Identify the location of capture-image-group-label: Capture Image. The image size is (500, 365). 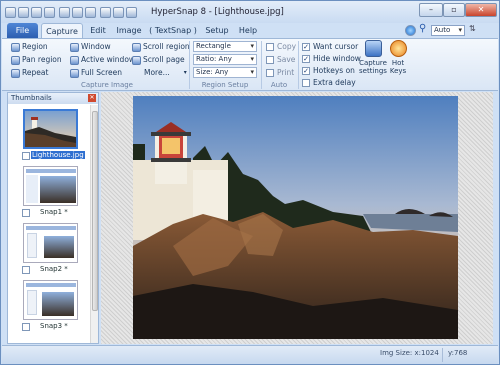
(107, 85).